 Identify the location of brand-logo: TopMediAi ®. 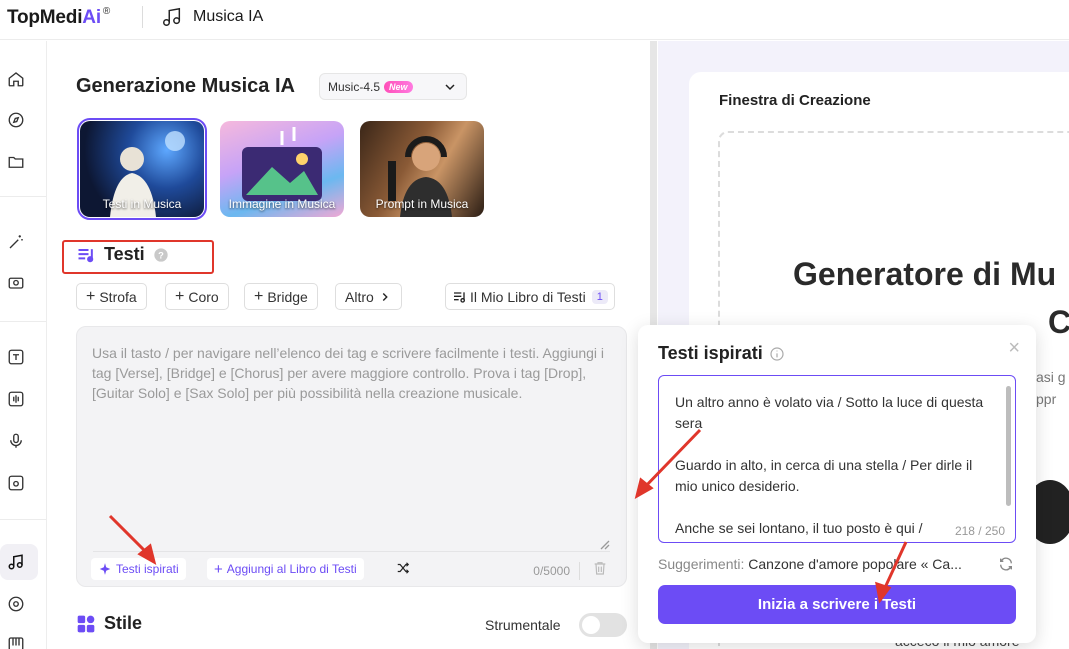
(58, 17).